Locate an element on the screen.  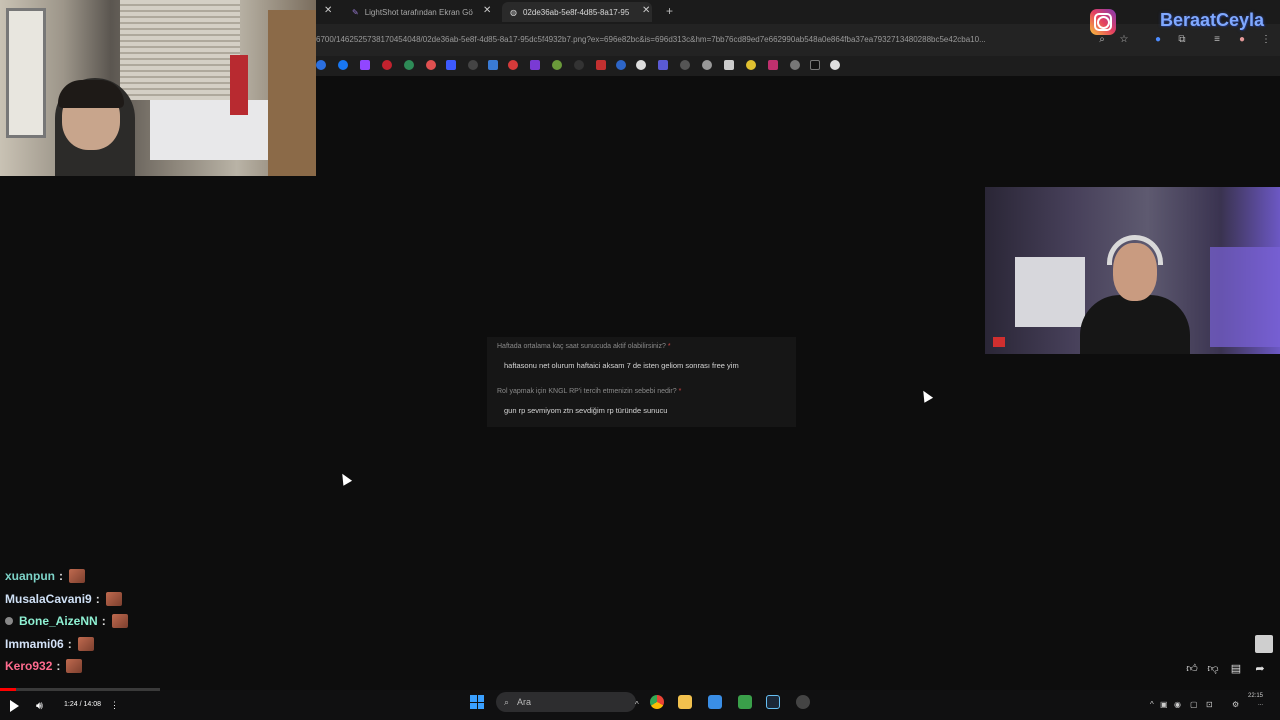
media-icon: ≡ is located at coordinates (1217, 40).